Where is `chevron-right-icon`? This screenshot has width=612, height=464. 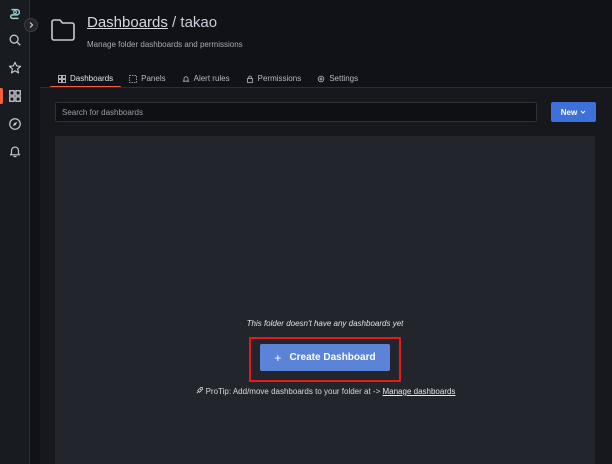 chevron-right-icon is located at coordinates (31, 25).